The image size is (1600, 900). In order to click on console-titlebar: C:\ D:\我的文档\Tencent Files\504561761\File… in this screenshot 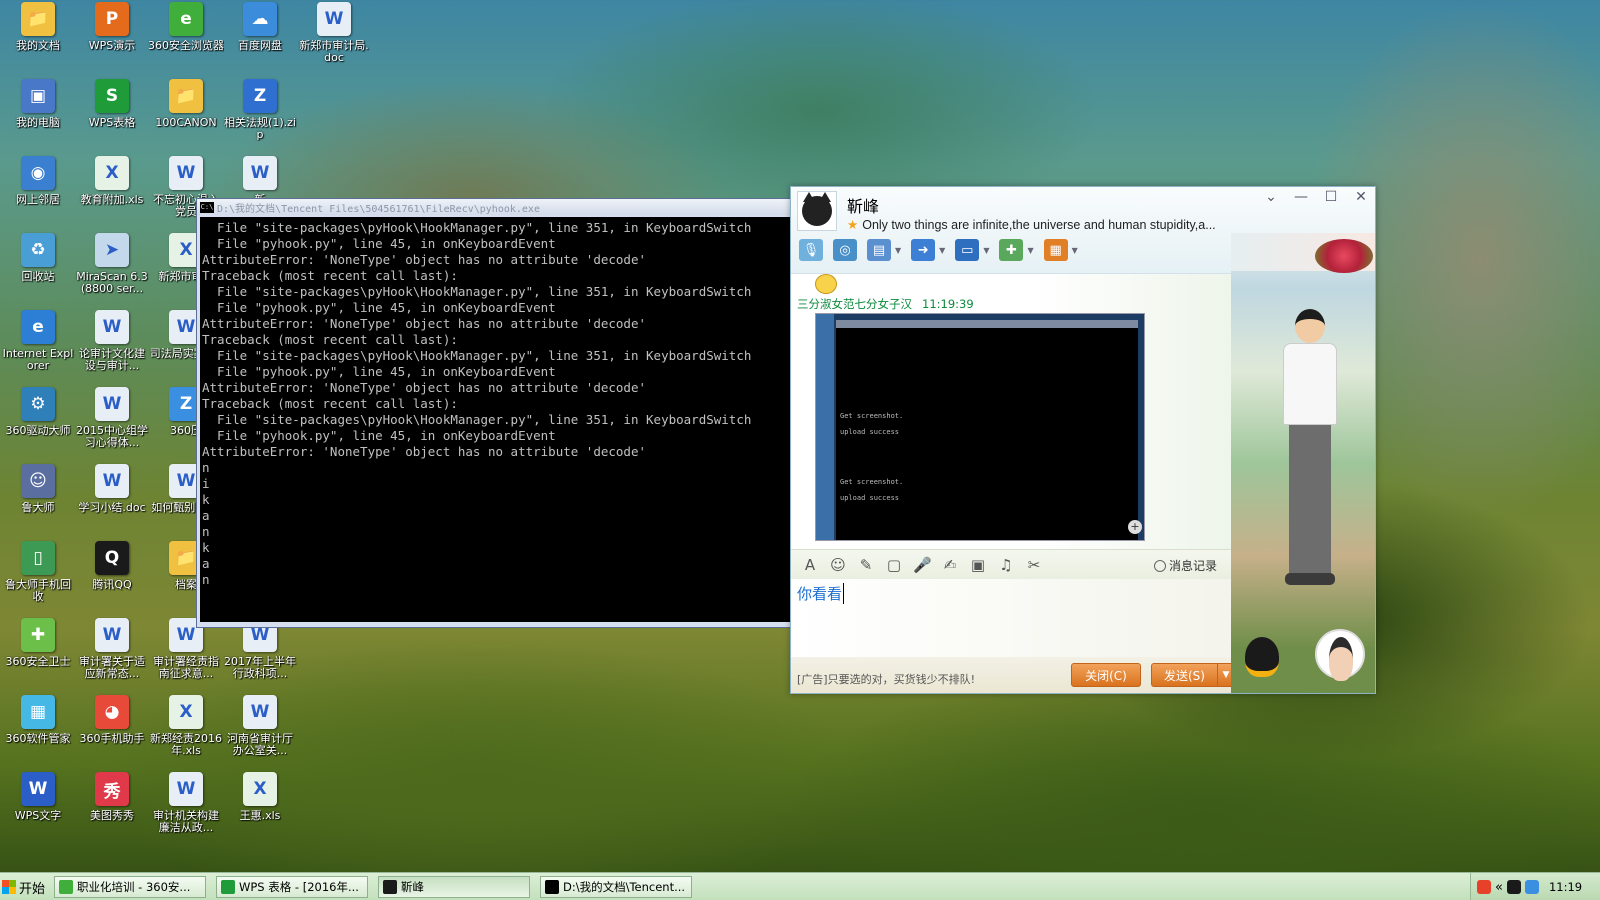, I will do `click(494, 207)`.